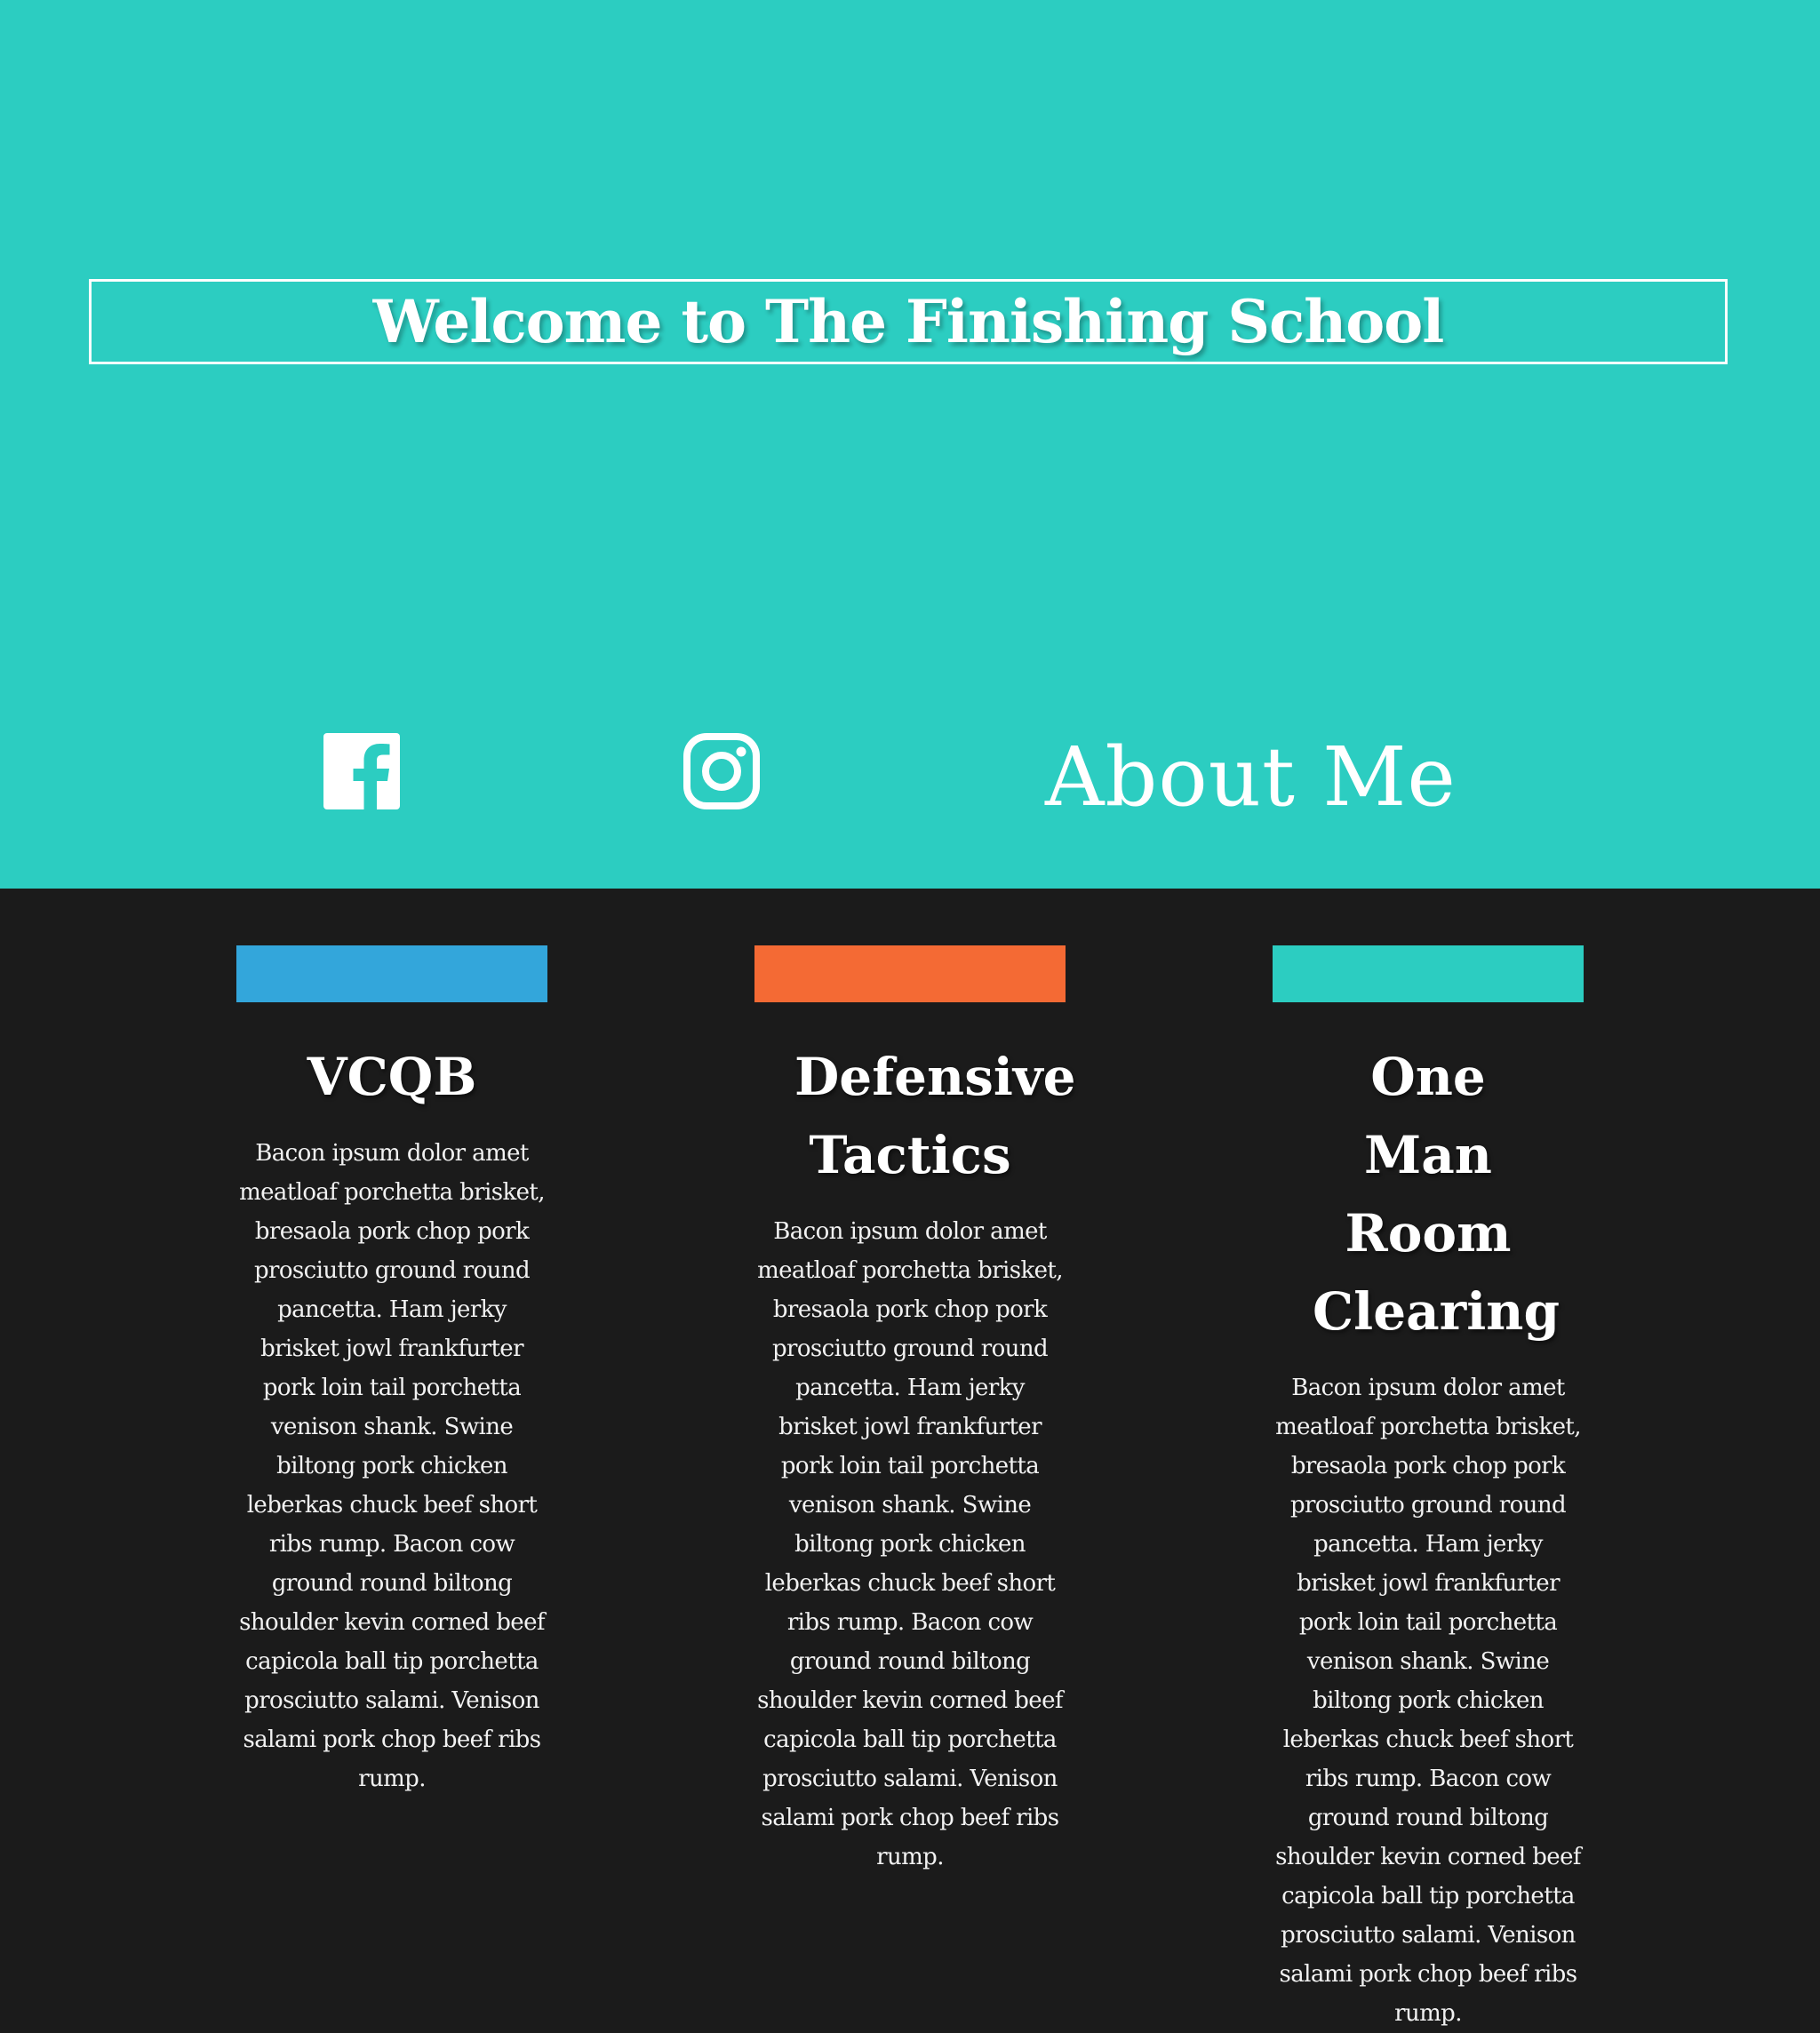  I want to click on card-title: One Man Room Clearing, so click(1436, 1194).